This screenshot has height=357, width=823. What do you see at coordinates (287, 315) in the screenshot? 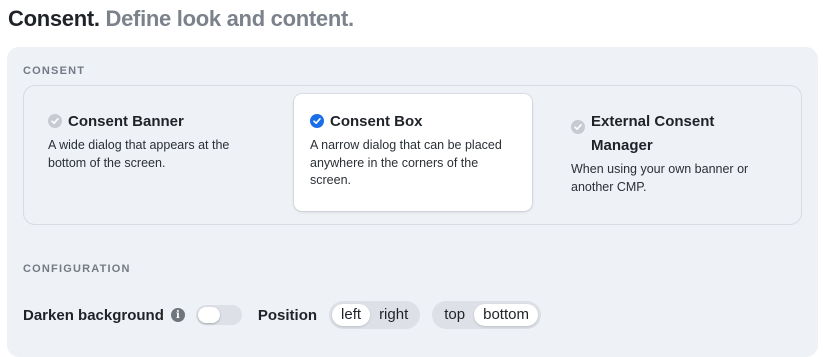
I see `position-label: Position` at bounding box center [287, 315].